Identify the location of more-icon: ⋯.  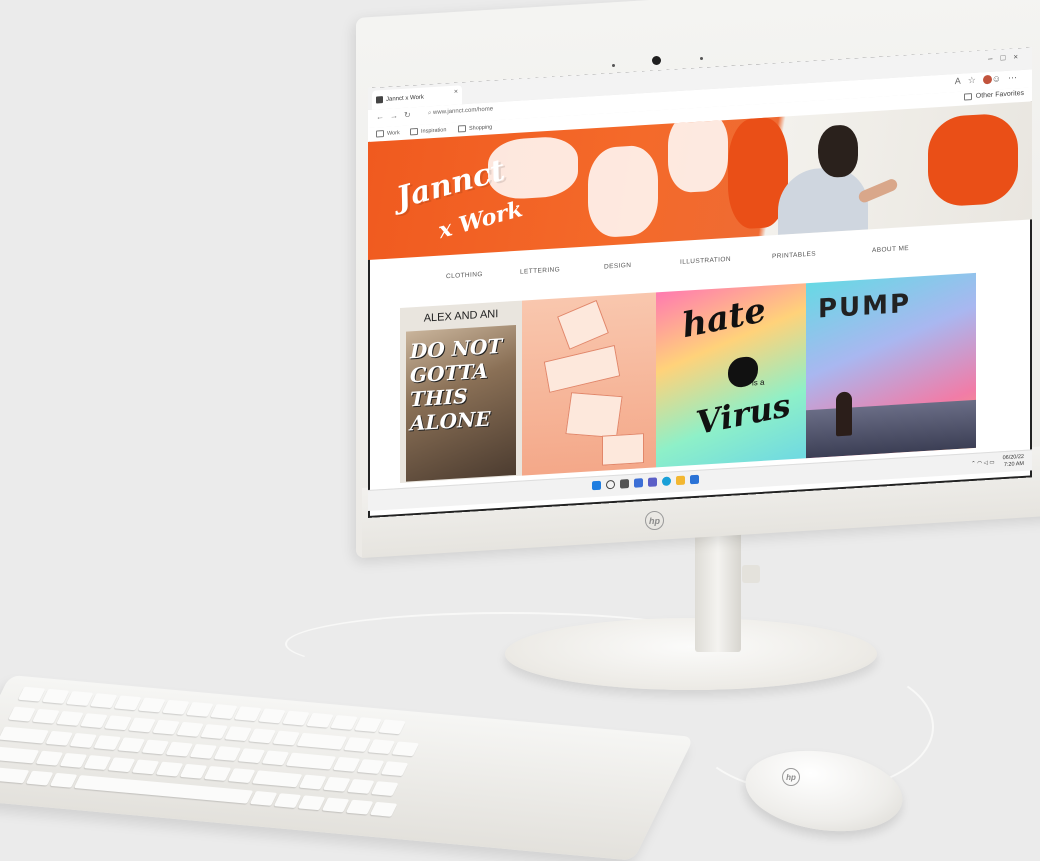
(1016, 77).